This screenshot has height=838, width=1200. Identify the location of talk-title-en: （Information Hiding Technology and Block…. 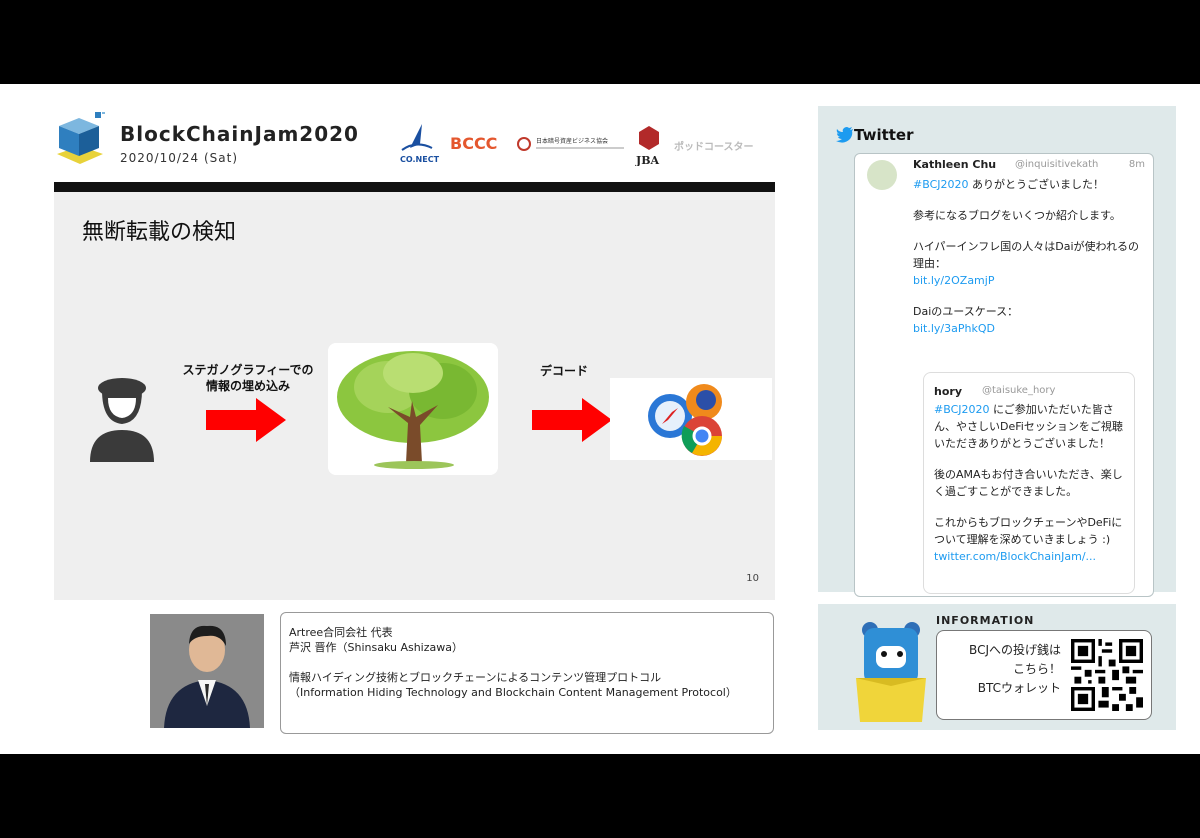
(513, 692).